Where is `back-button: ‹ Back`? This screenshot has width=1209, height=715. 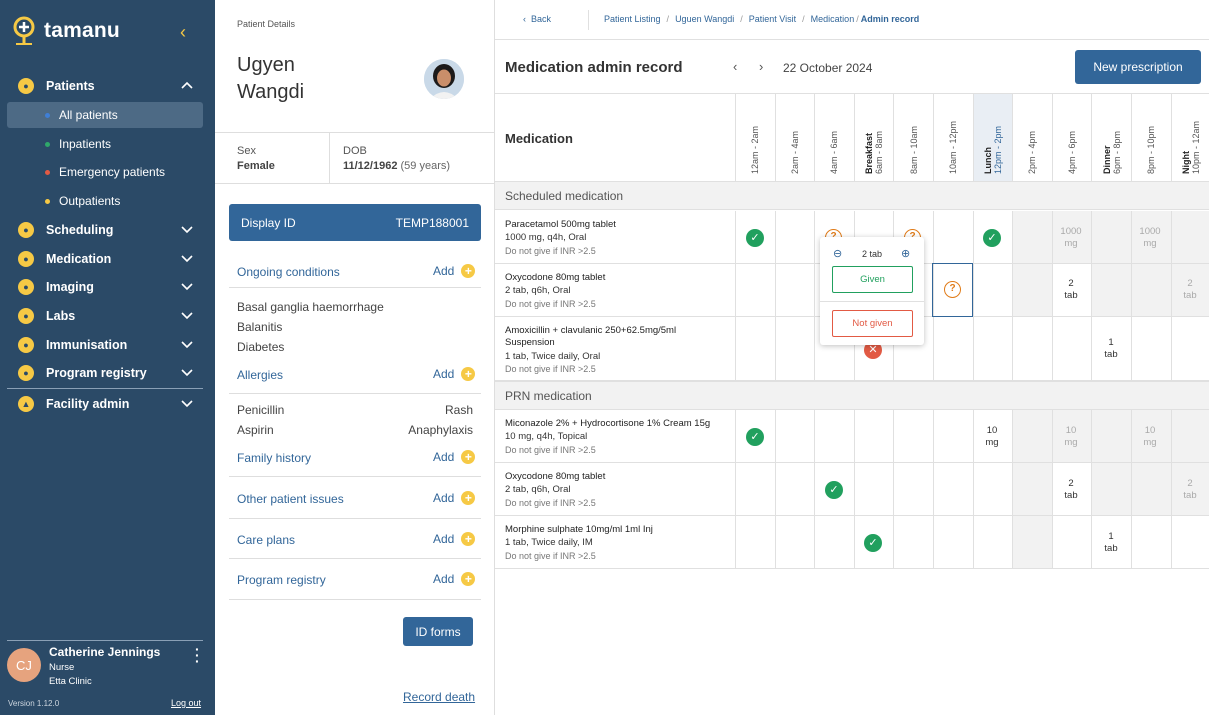 back-button: ‹ Back is located at coordinates (537, 19).